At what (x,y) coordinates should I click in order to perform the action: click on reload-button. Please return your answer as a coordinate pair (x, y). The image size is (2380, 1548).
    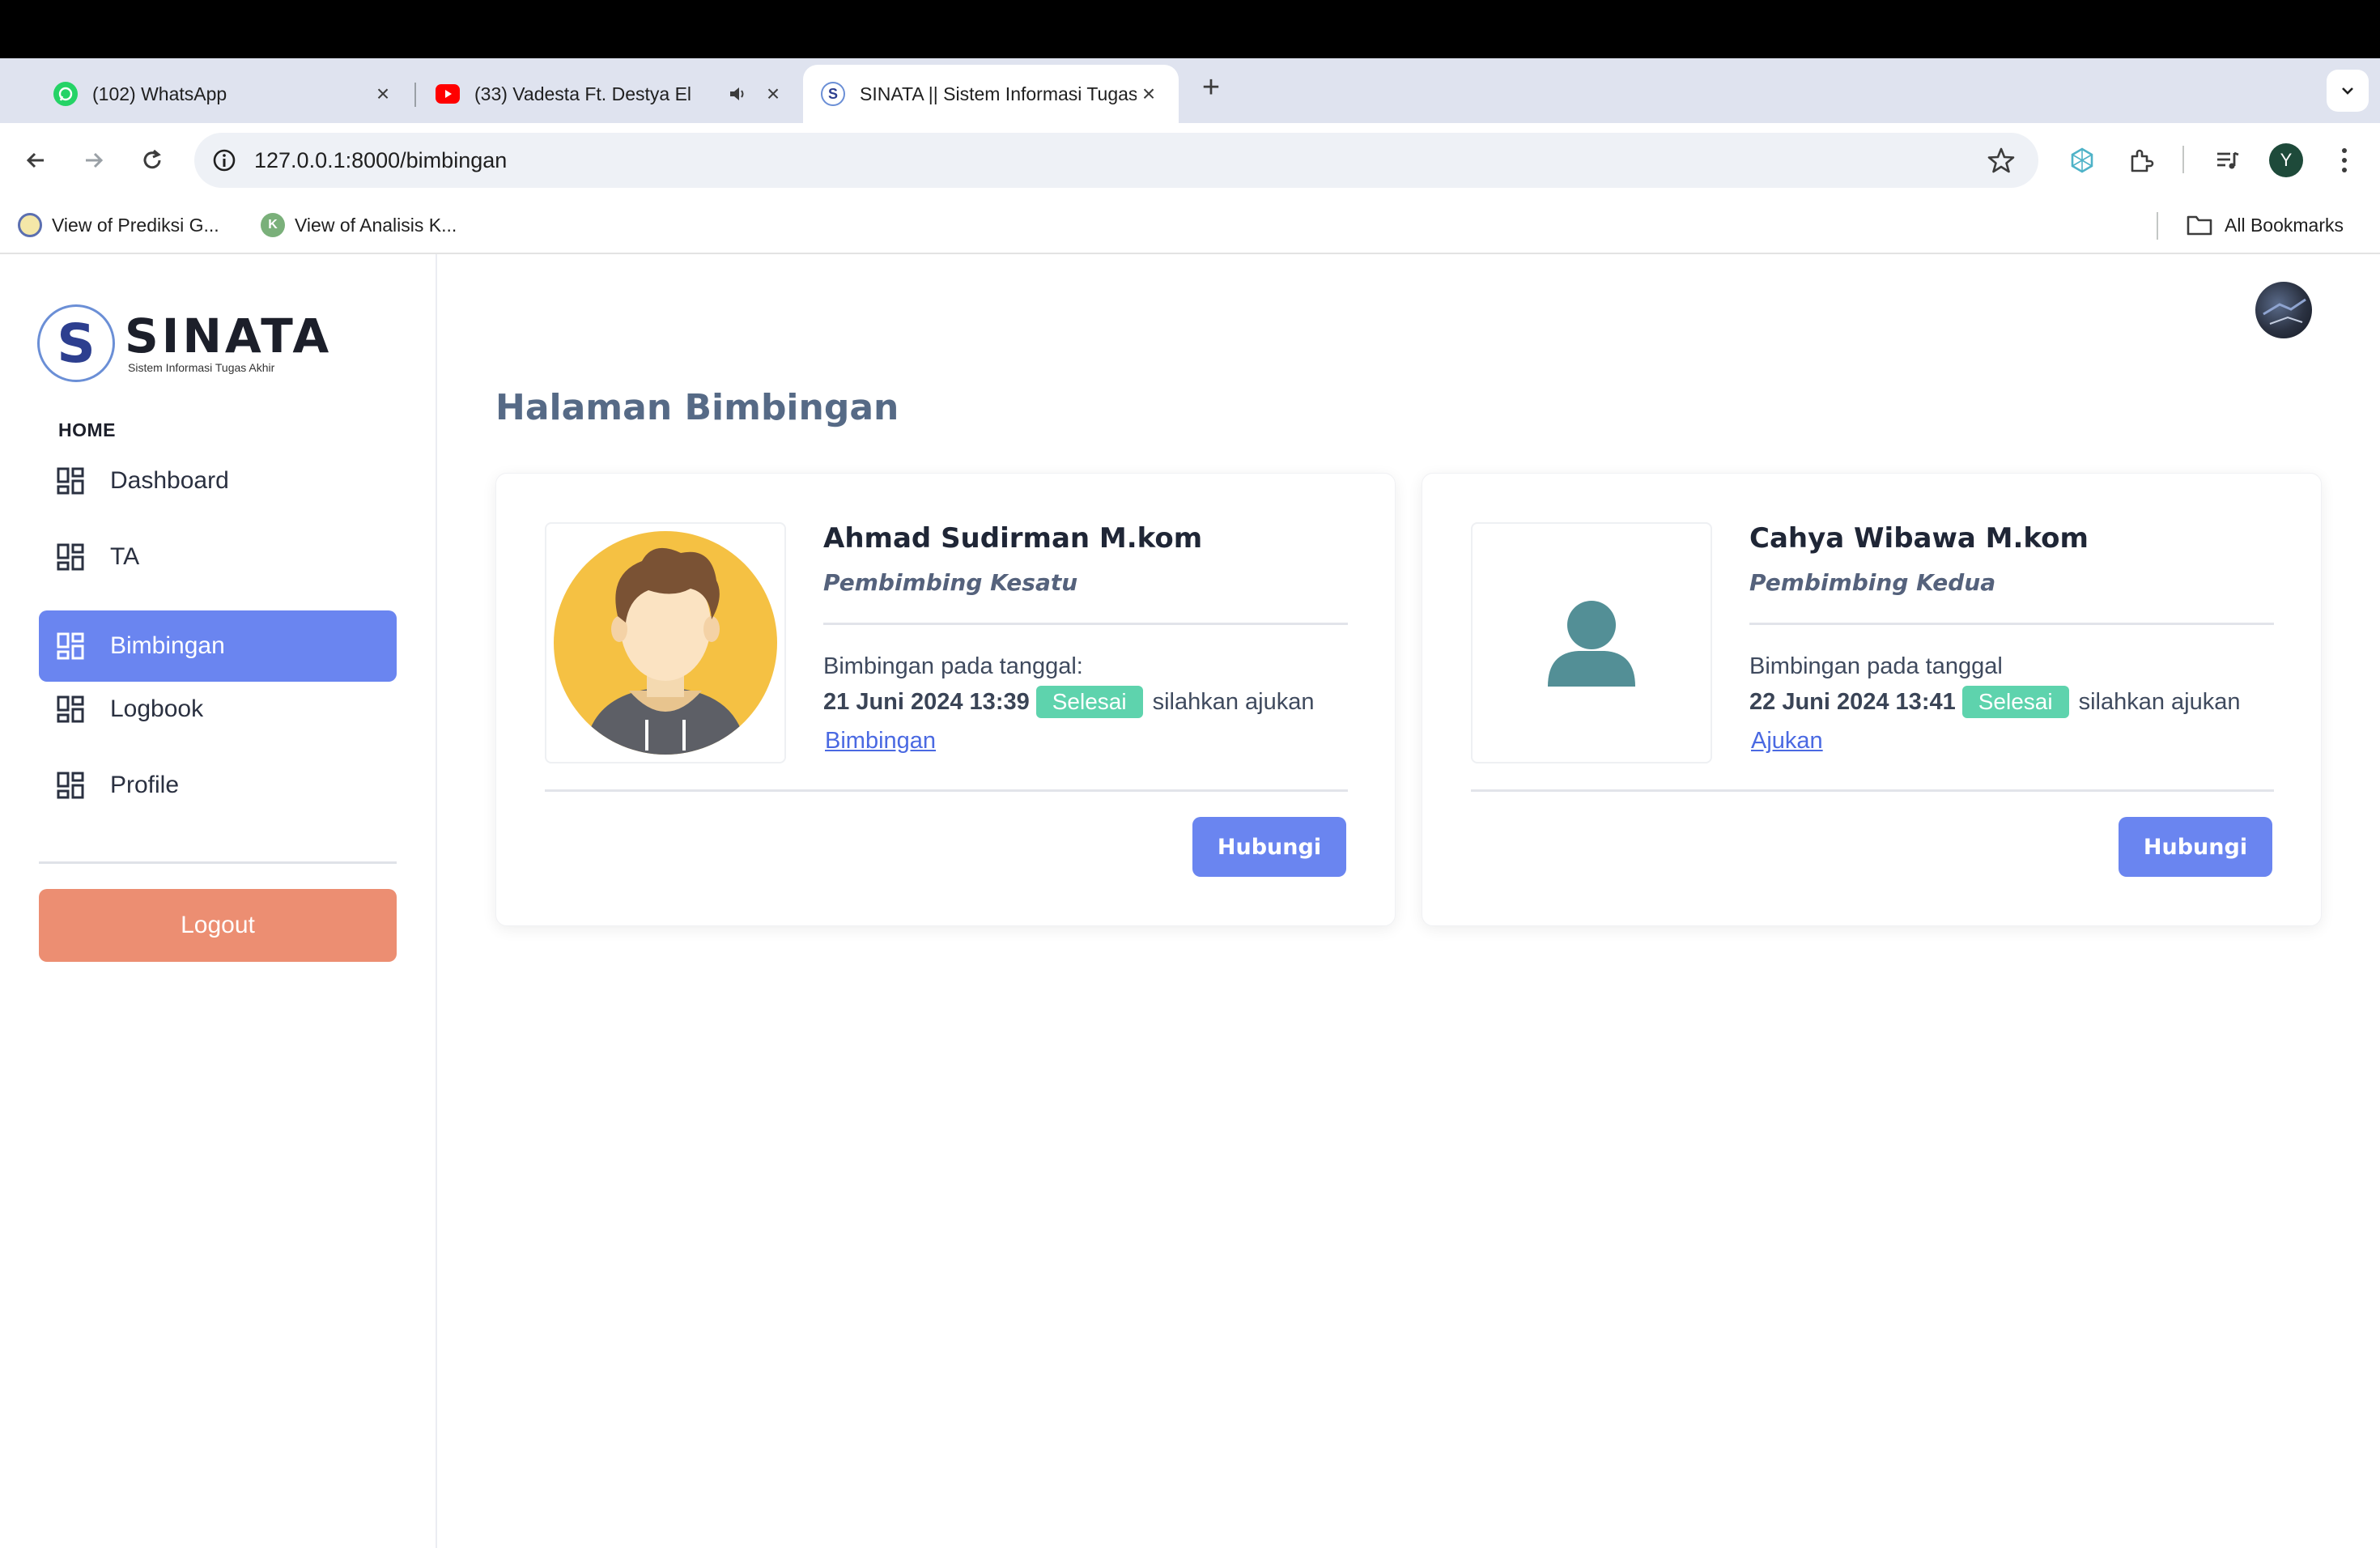
    Looking at the image, I should click on (152, 160).